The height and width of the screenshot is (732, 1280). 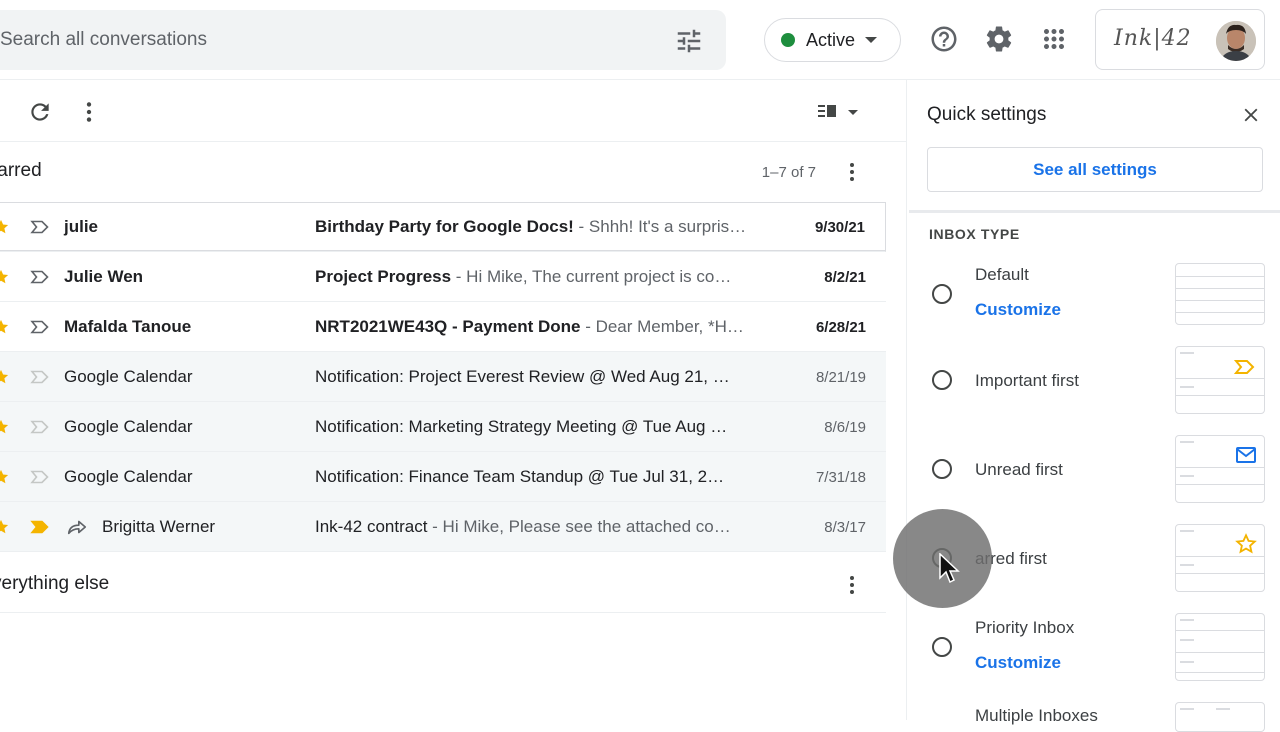 What do you see at coordinates (944, 39) in the screenshot?
I see `help-icon` at bounding box center [944, 39].